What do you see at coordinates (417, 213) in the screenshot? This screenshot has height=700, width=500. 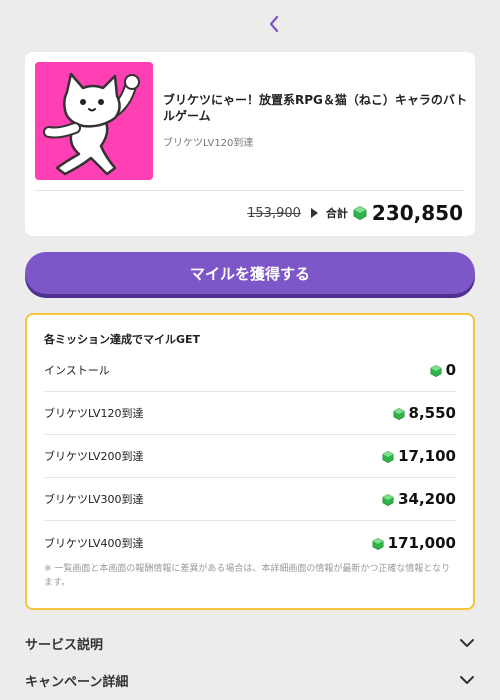 I see `total-miles: 230,850` at bounding box center [417, 213].